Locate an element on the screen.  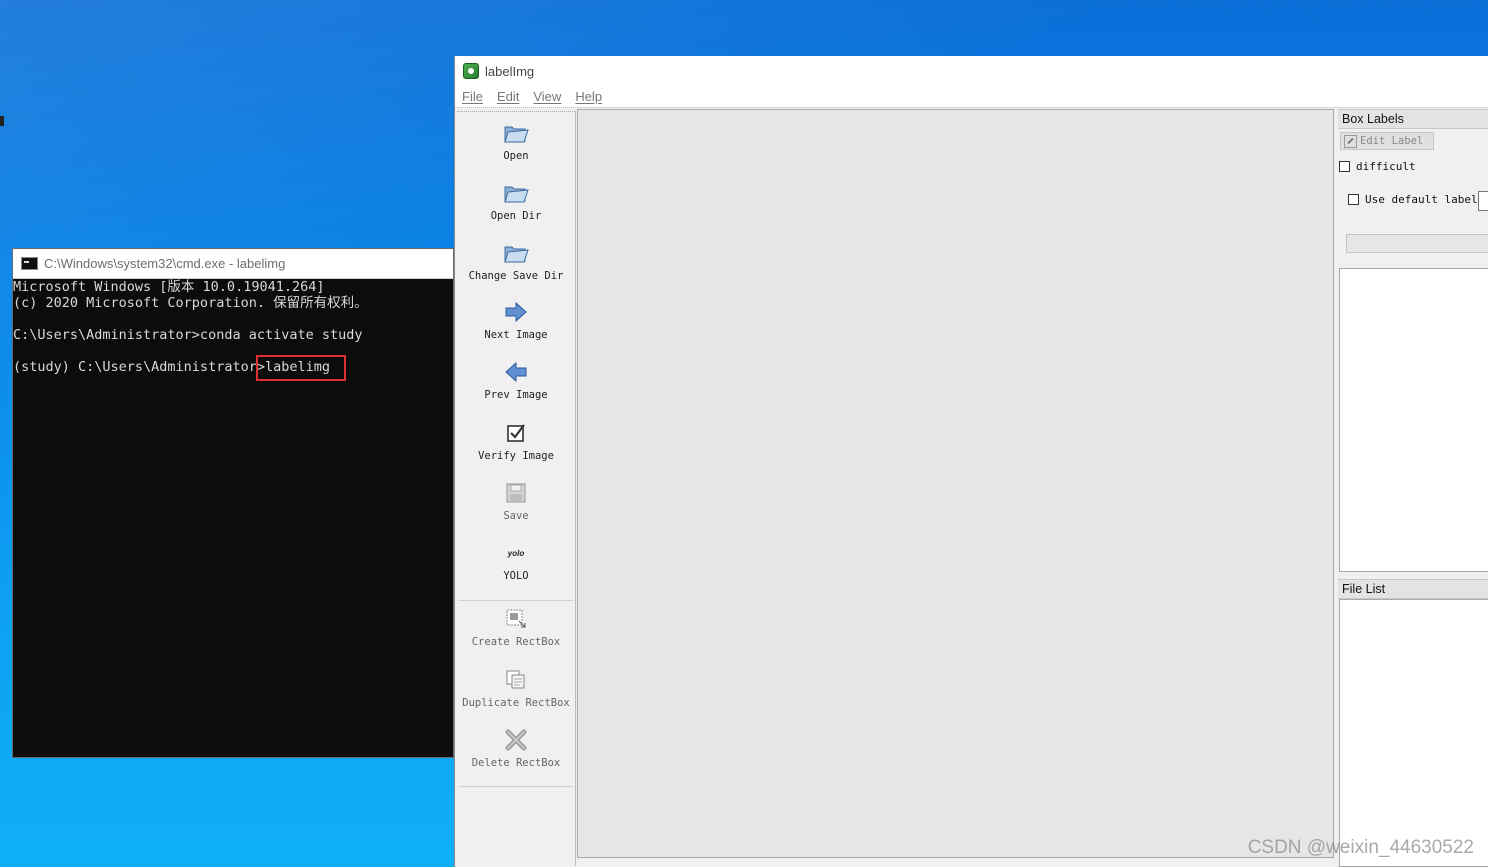
prev-image-button: Prev Image is located at coordinates (516, 383).